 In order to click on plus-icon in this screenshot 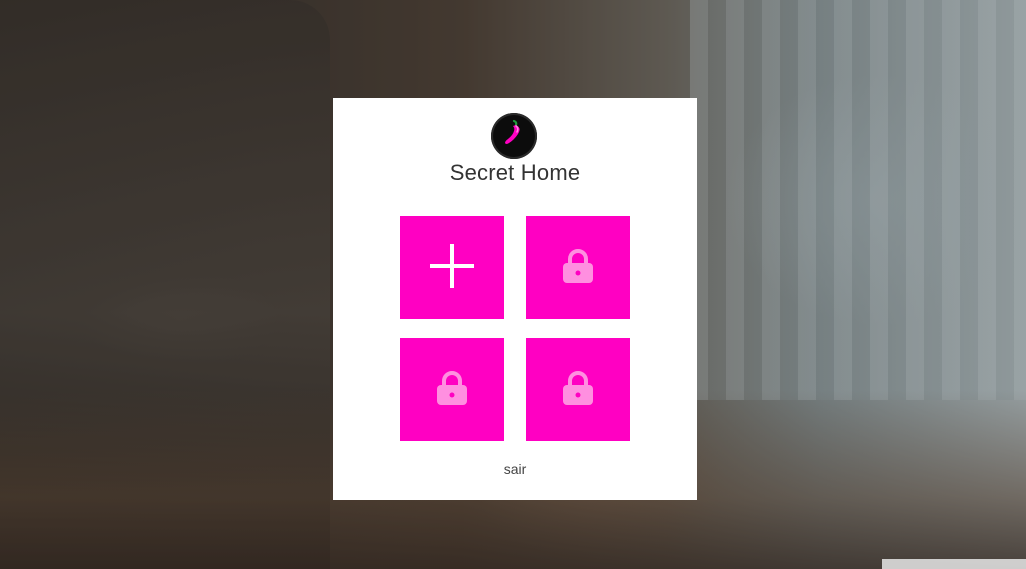, I will do `click(452, 267)`.